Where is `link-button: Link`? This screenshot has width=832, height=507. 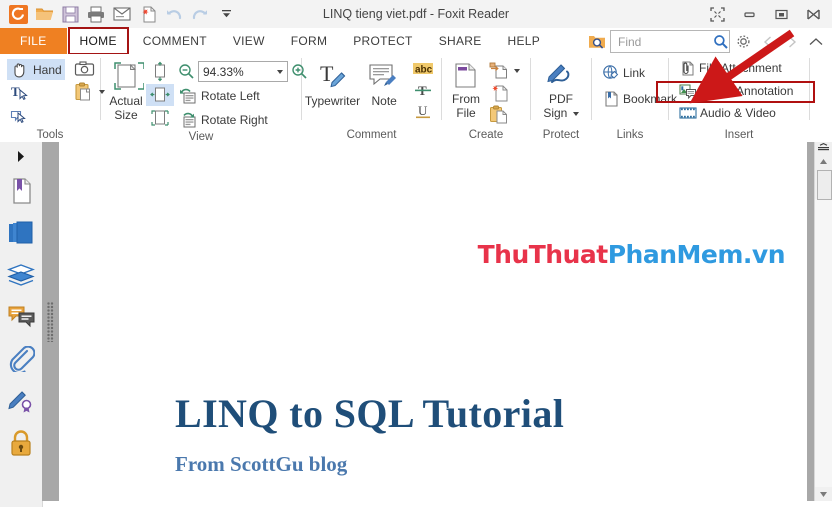
link-button: Link is located at coordinates (639, 73).